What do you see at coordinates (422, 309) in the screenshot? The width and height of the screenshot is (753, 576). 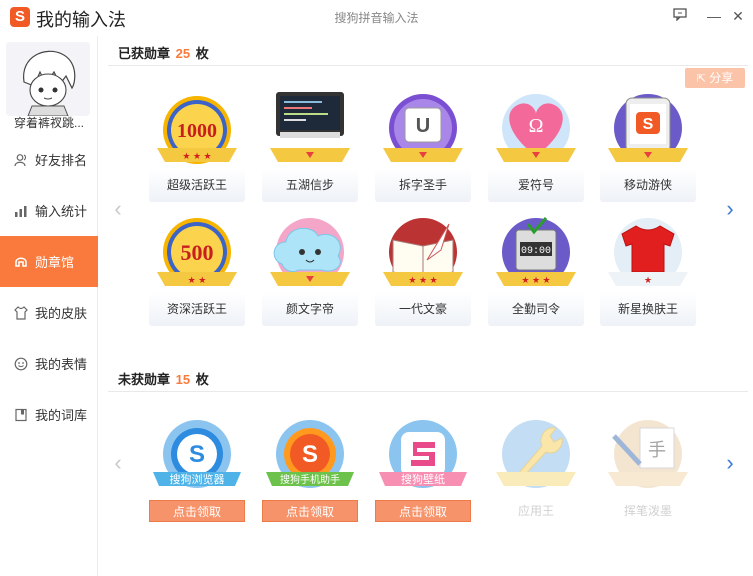 I see `badge-label: 一代文豪` at bounding box center [422, 309].